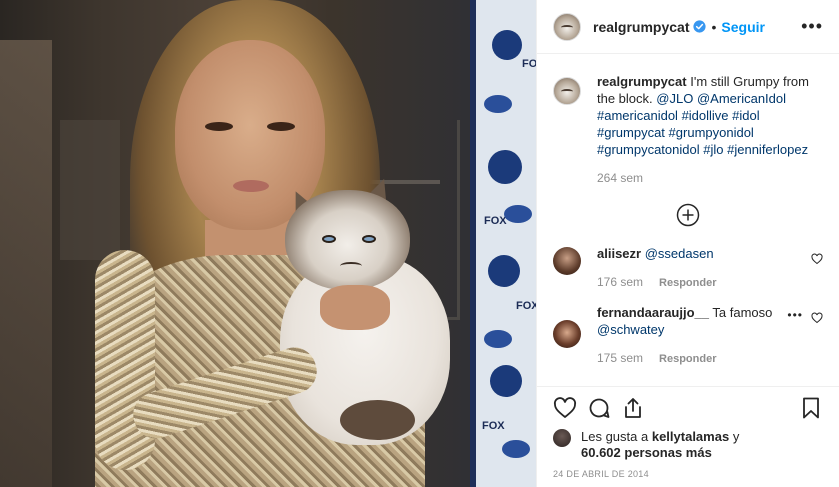 Image resolution: width=839 pixels, height=487 pixels. What do you see at coordinates (641, 27) in the screenshot?
I see `author-username: realgrumpycat` at bounding box center [641, 27].